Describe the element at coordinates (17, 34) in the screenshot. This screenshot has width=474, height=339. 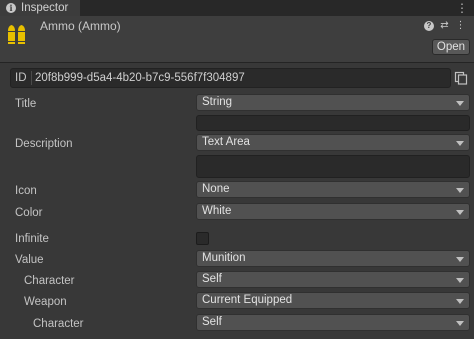
I see `ammo-icon` at that location.